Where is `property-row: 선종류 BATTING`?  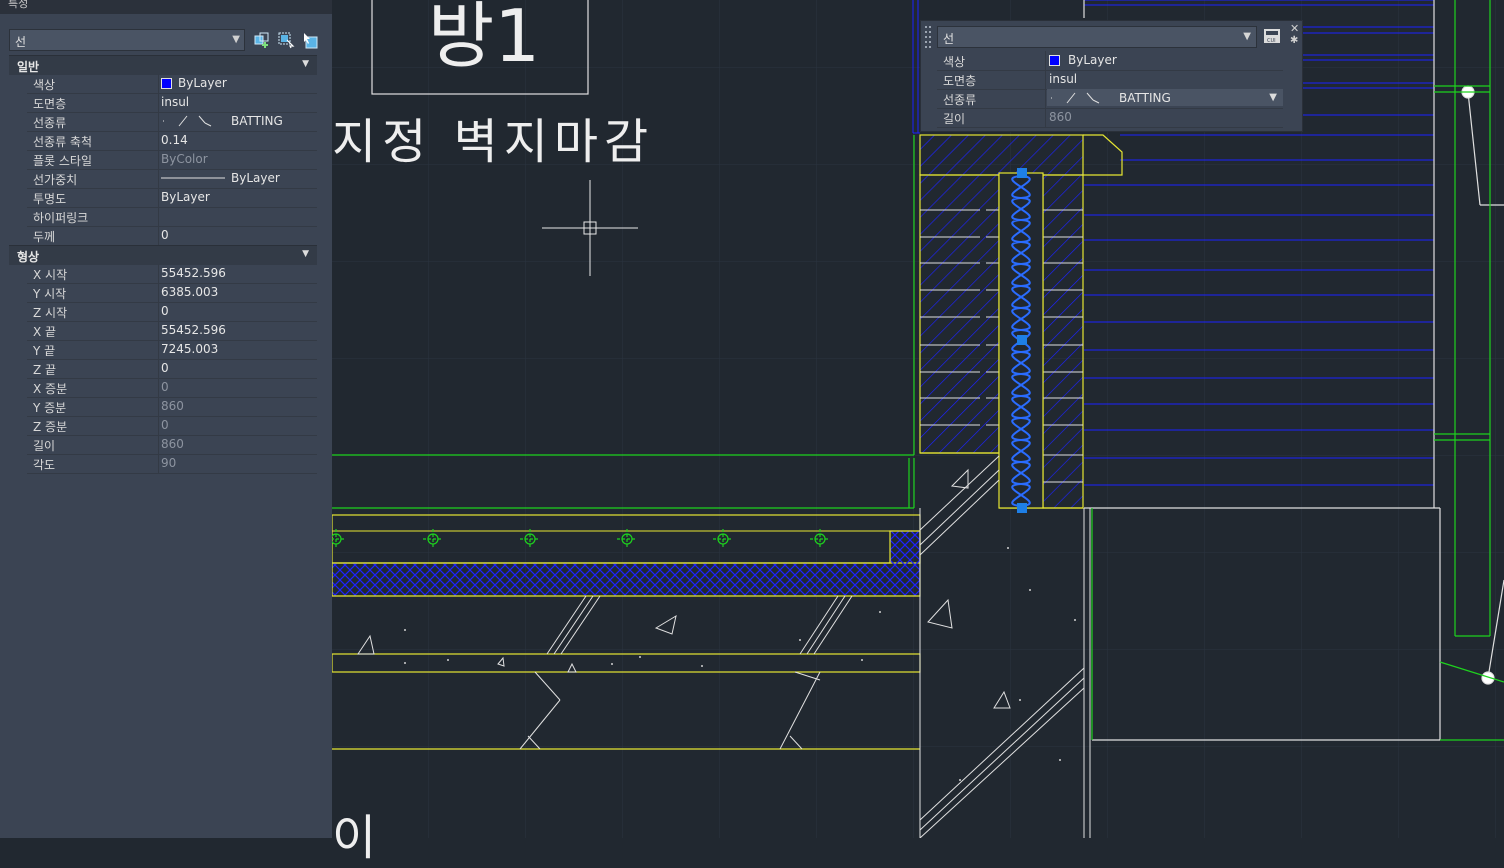
property-row: 선종류 BATTING is located at coordinates (172, 122).